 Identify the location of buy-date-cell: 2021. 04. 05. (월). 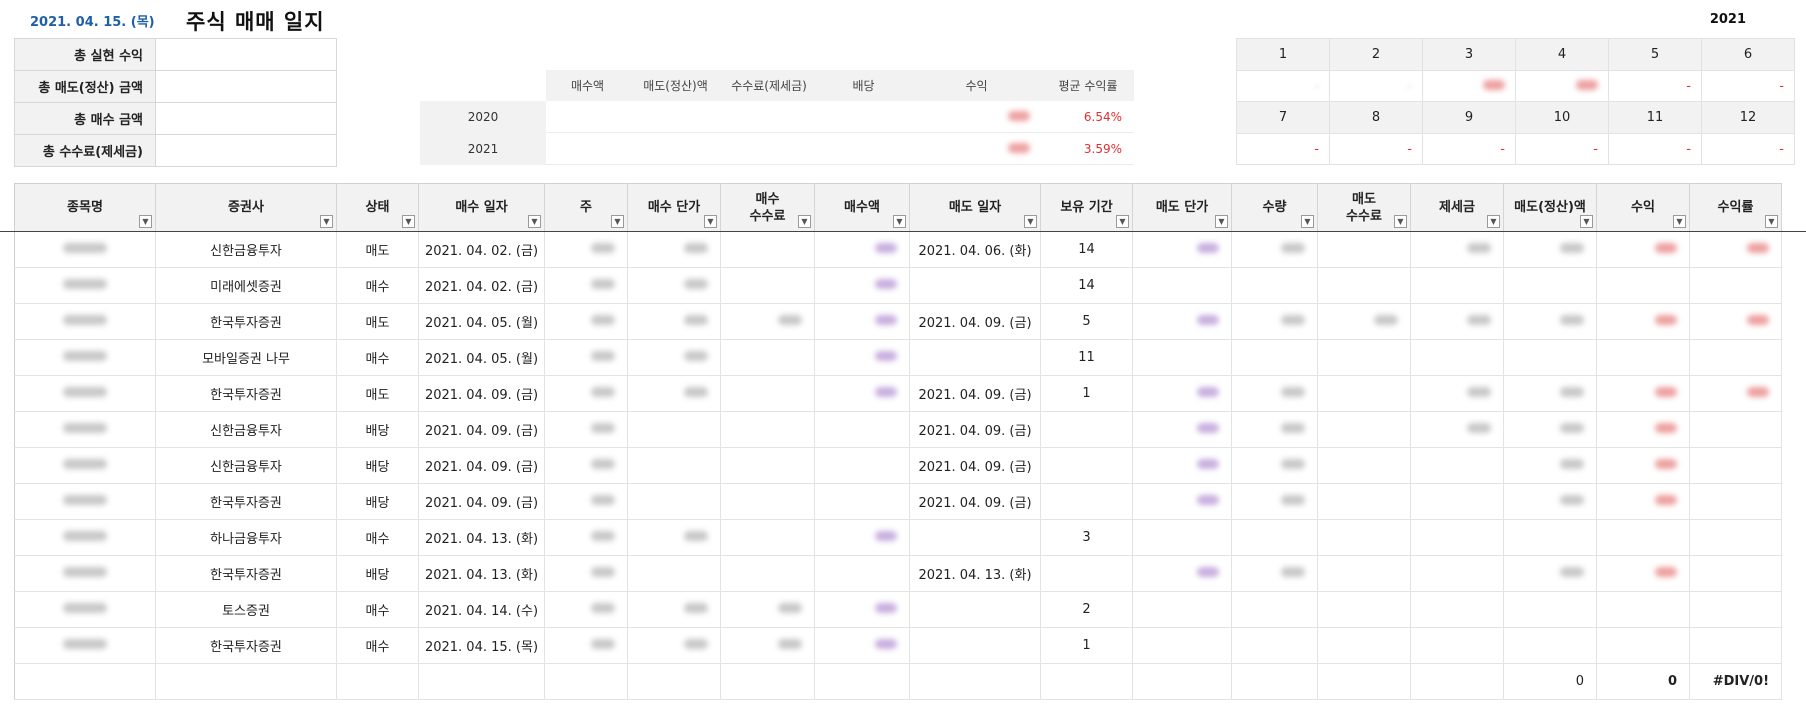
(481, 321).